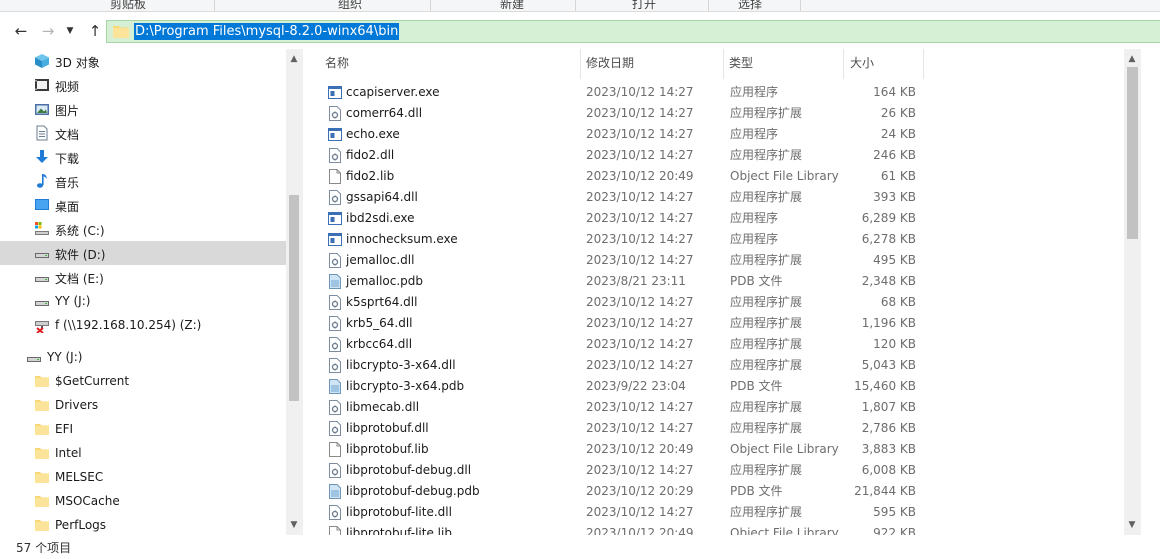 This screenshot has width=1160, height=559. I want to click on list-scrollbar: ▲ ▼, so click(1132, 292).